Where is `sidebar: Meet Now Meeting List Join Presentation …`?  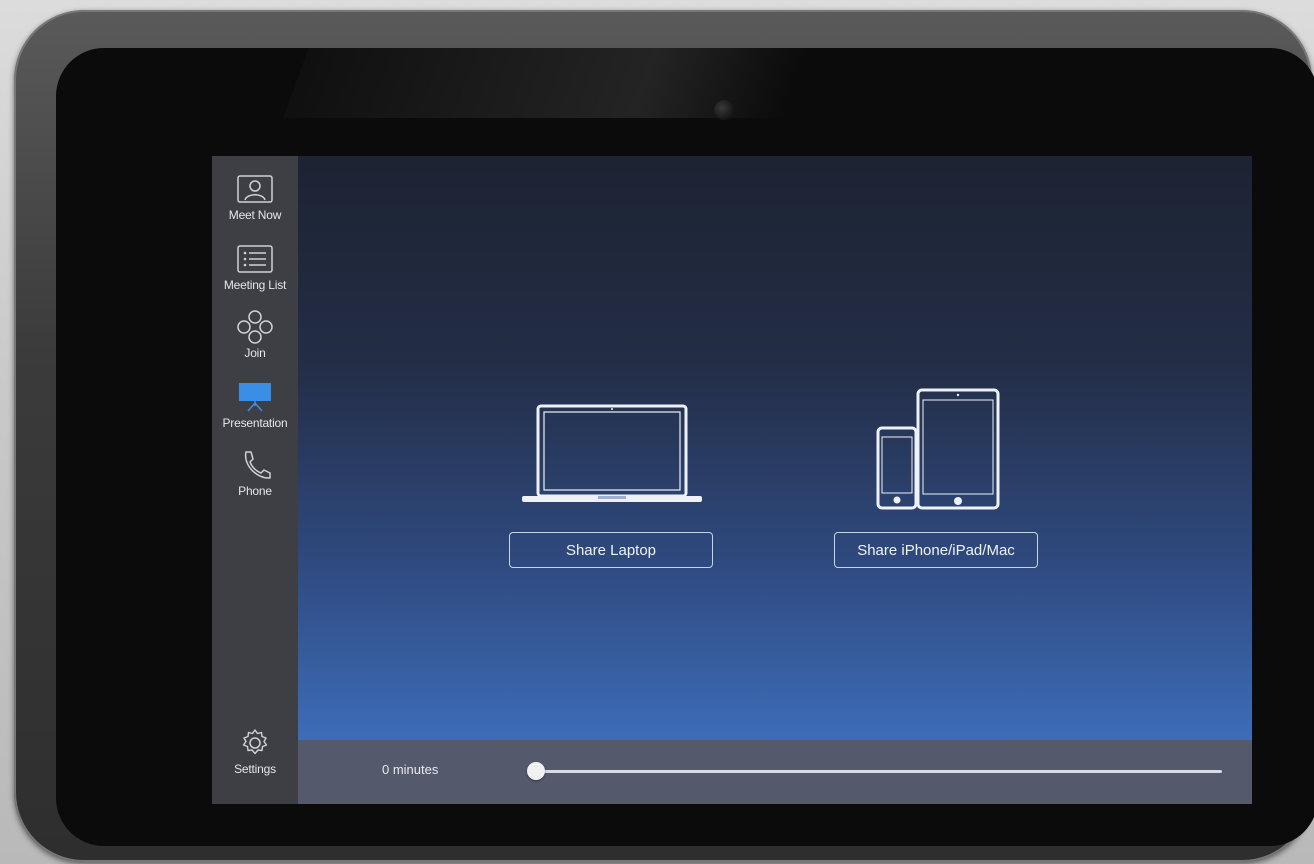 sidebar: Meet Now Meeting List Join Presentation … is located at coordinates (255, 480).